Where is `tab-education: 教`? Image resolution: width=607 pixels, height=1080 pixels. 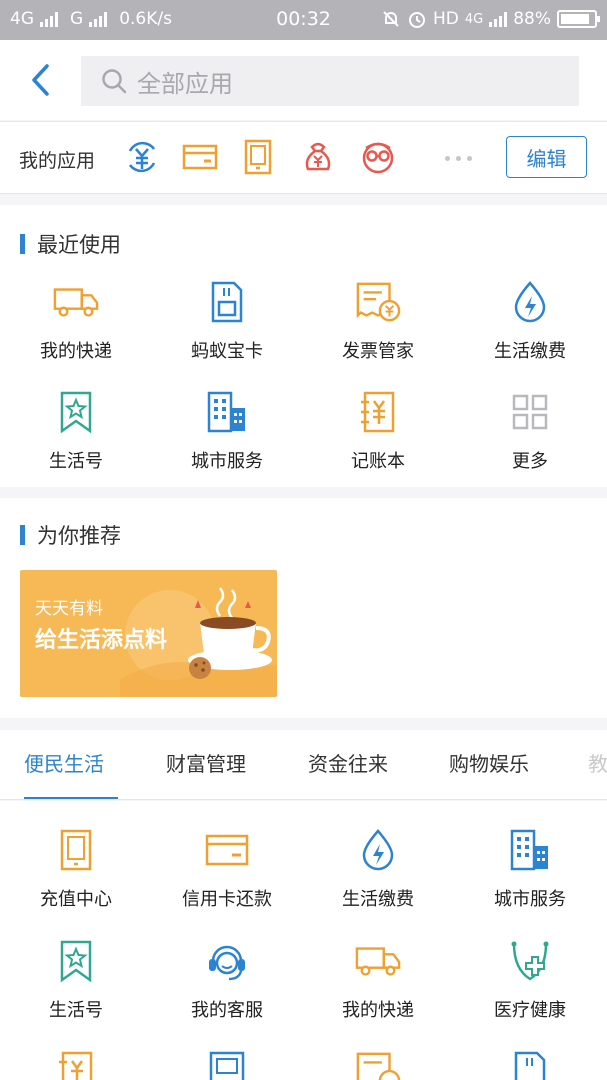 tab-education: 教 is located at coordinates (597, 762).